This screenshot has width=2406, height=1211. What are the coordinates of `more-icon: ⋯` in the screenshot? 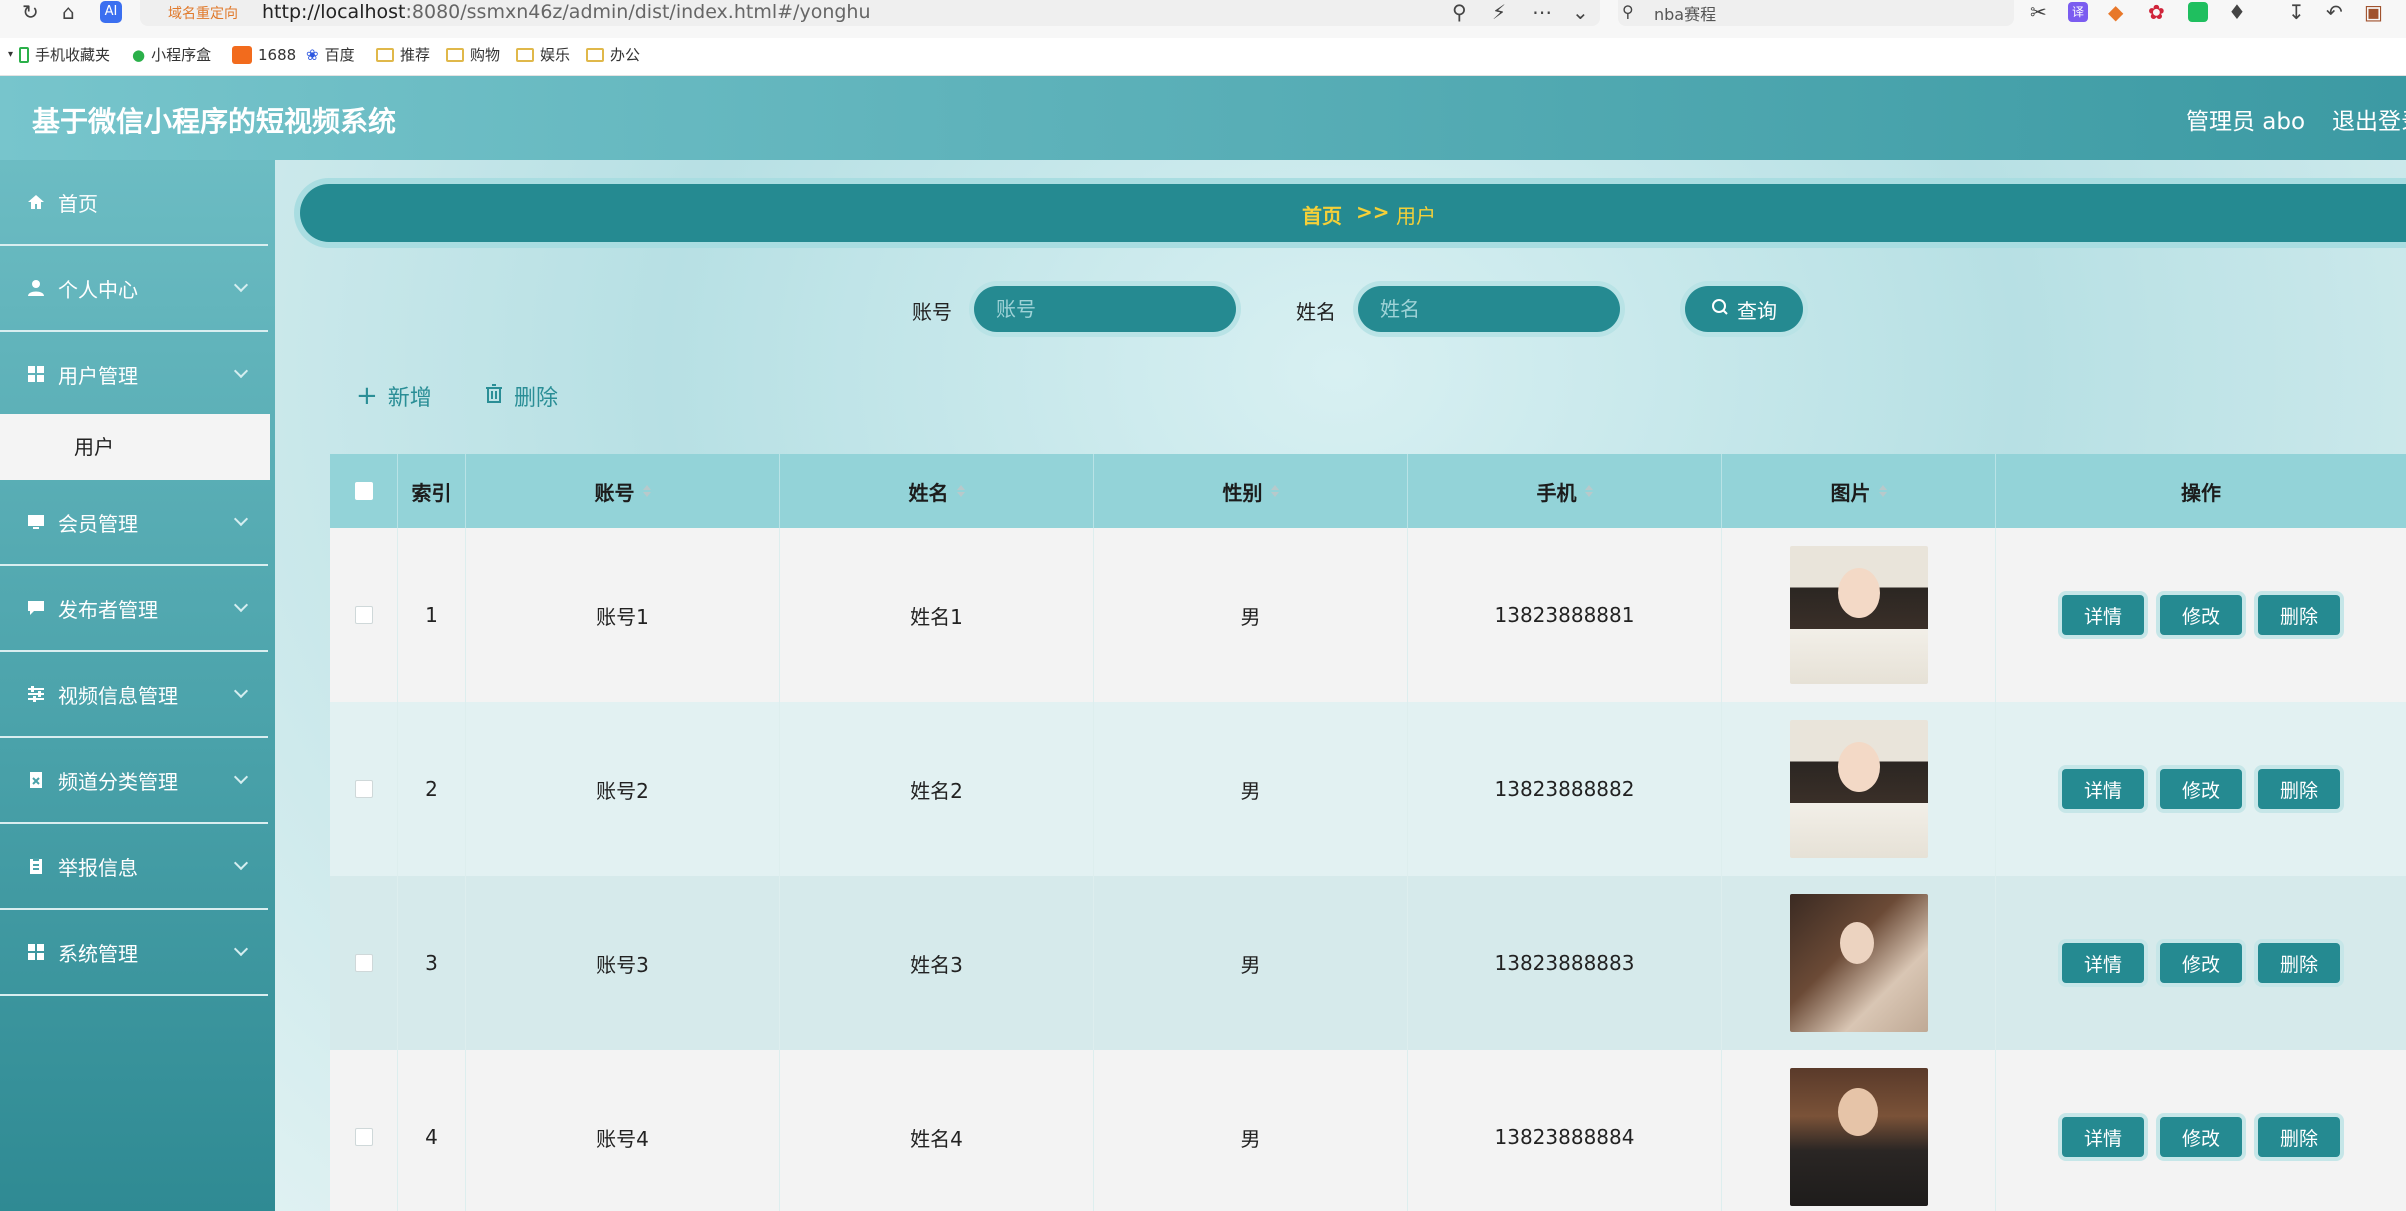 It's located at (1542, 12).